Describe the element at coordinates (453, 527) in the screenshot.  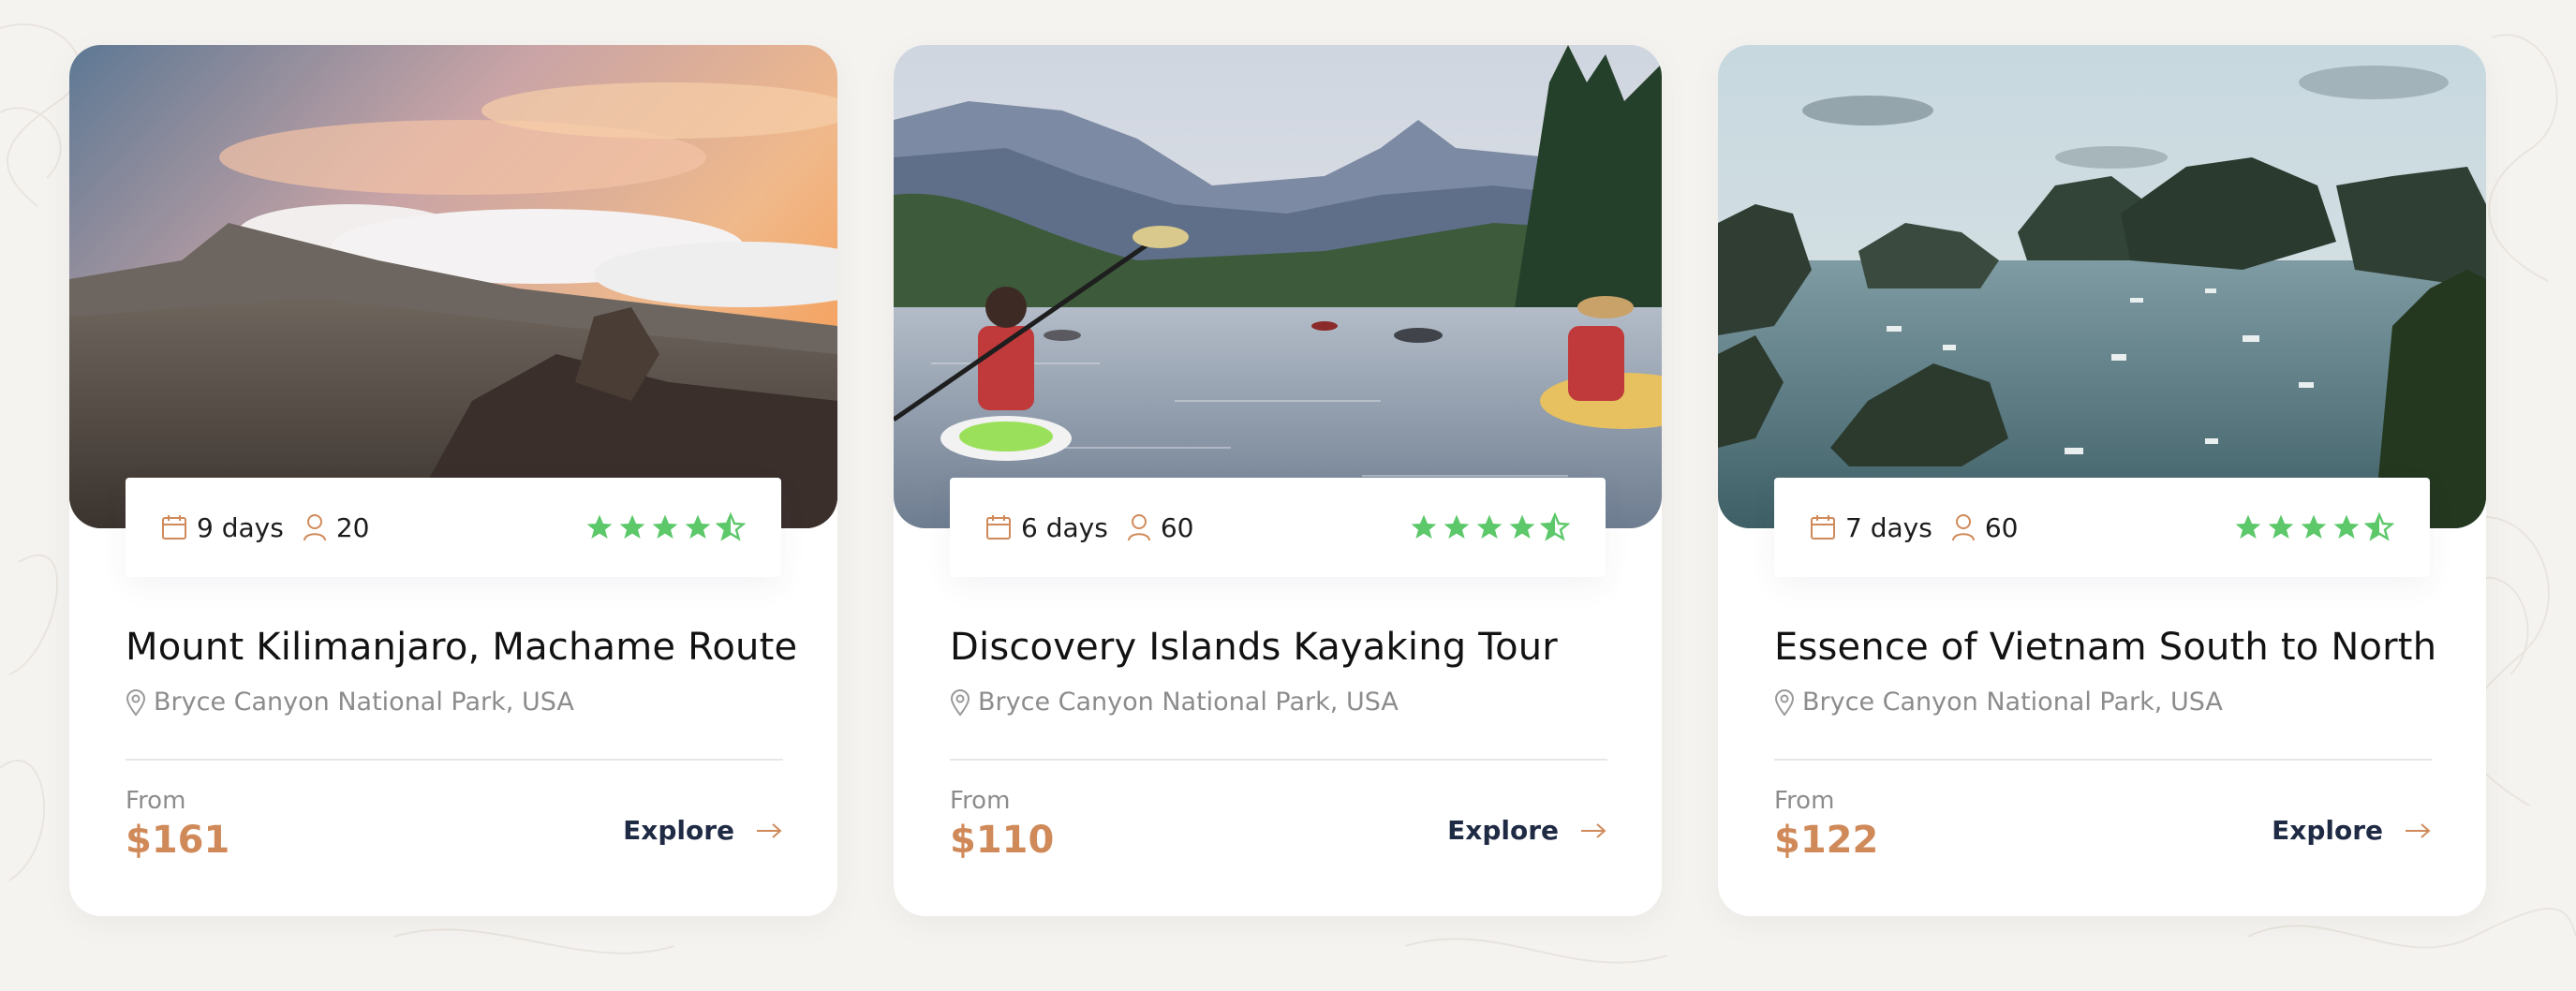
I see `trip-meta-bar: 9 days 20` at that location.